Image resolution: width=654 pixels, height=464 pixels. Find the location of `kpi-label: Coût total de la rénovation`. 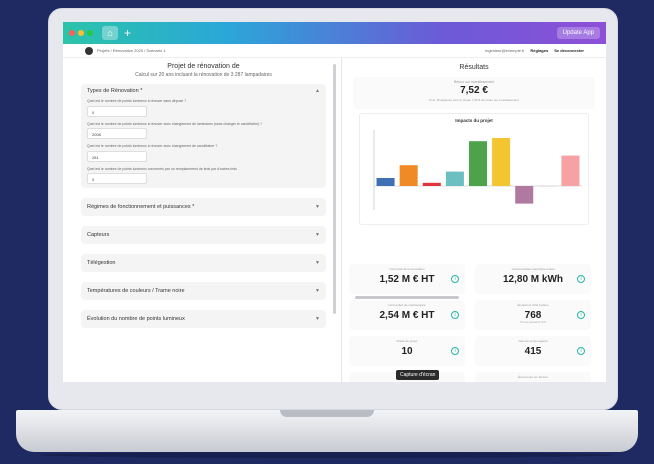

kpi-label: Coût total de la rénovation is located at coordinates (407, 269).